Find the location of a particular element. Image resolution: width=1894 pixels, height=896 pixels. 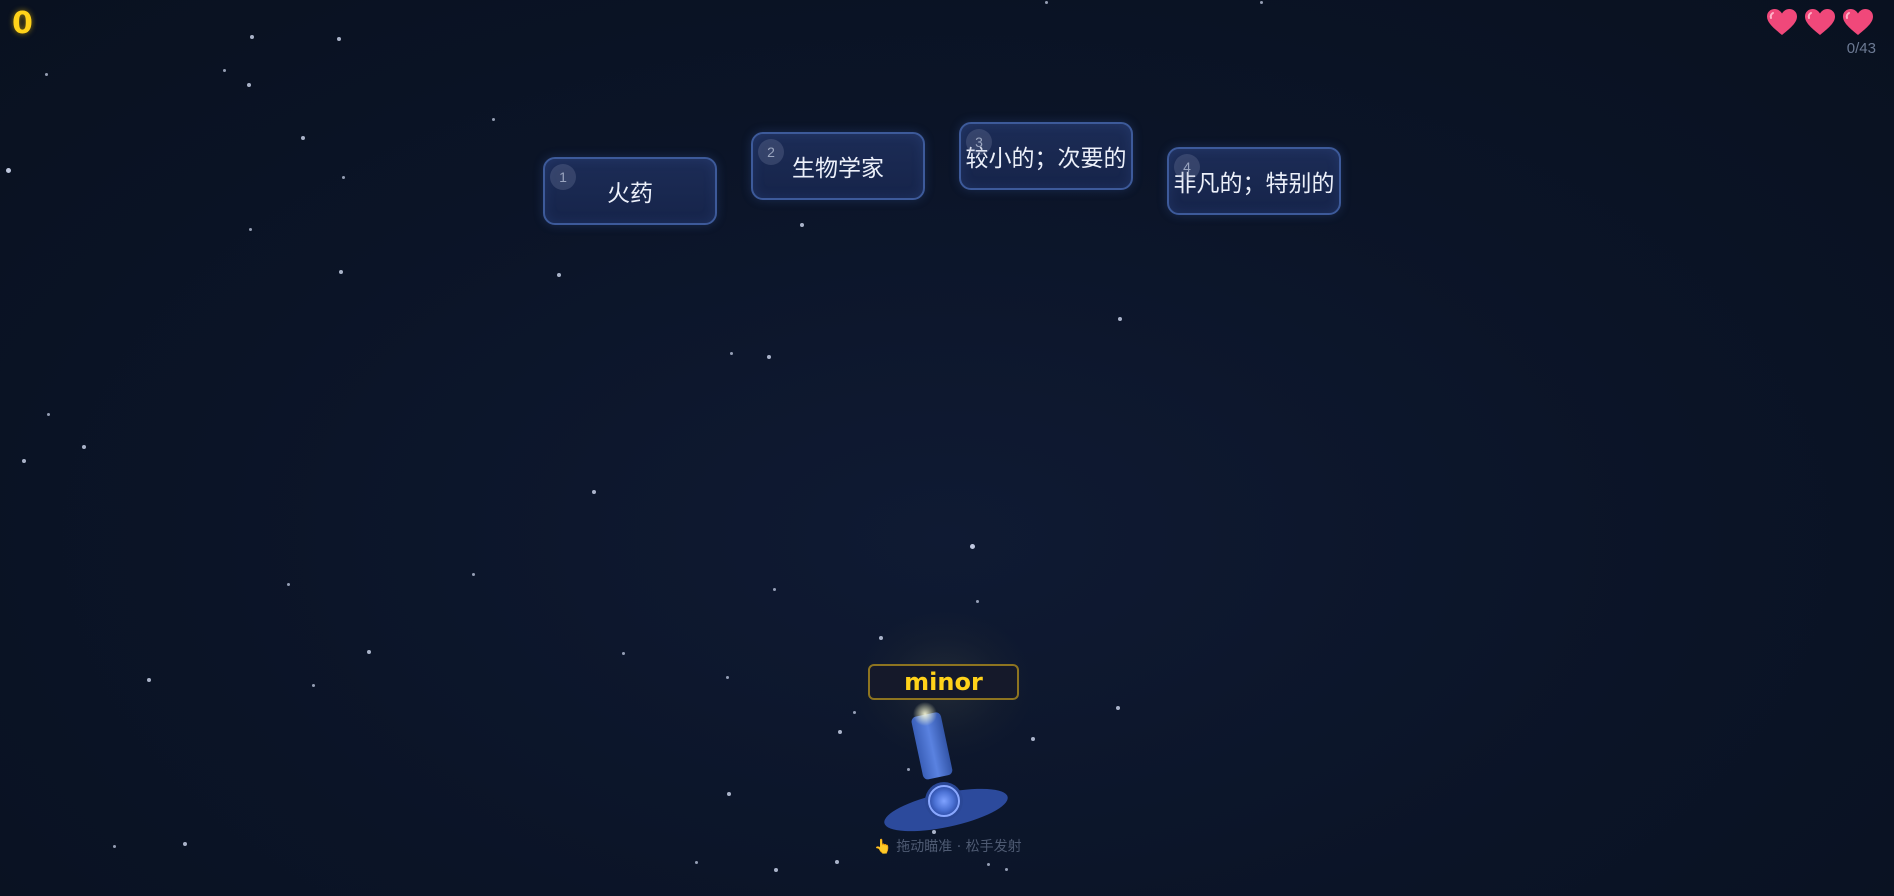

answer-label: 生物学家 is located at coordinates (838, 169).